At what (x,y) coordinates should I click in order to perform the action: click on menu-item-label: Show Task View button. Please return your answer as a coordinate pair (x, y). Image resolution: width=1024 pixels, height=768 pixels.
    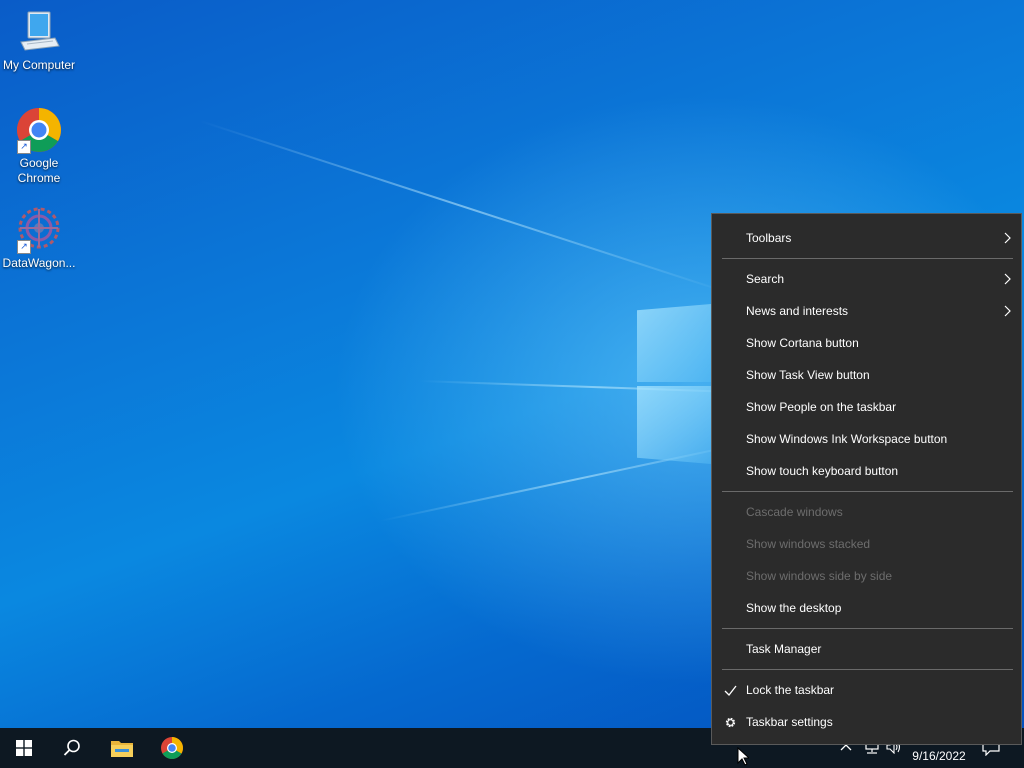
    Looking at the image, I should click on (808, 375).